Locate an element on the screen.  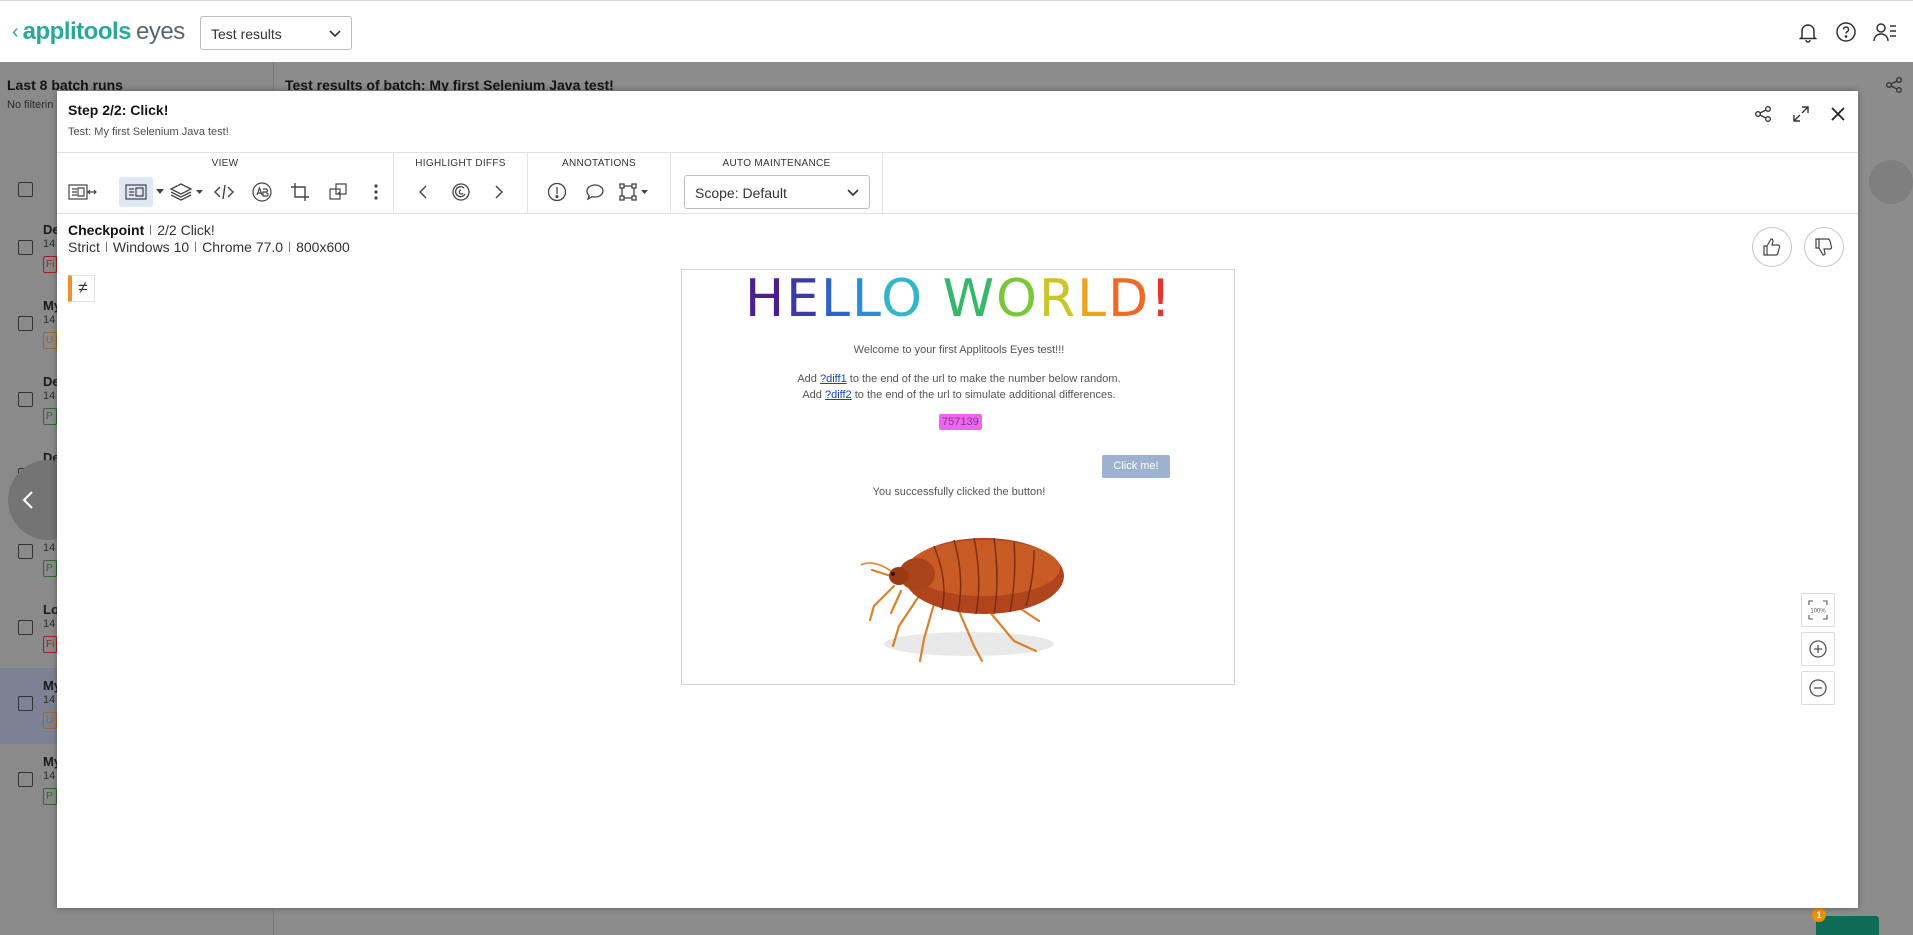
crop-icon is located at coordinates (300, 192).